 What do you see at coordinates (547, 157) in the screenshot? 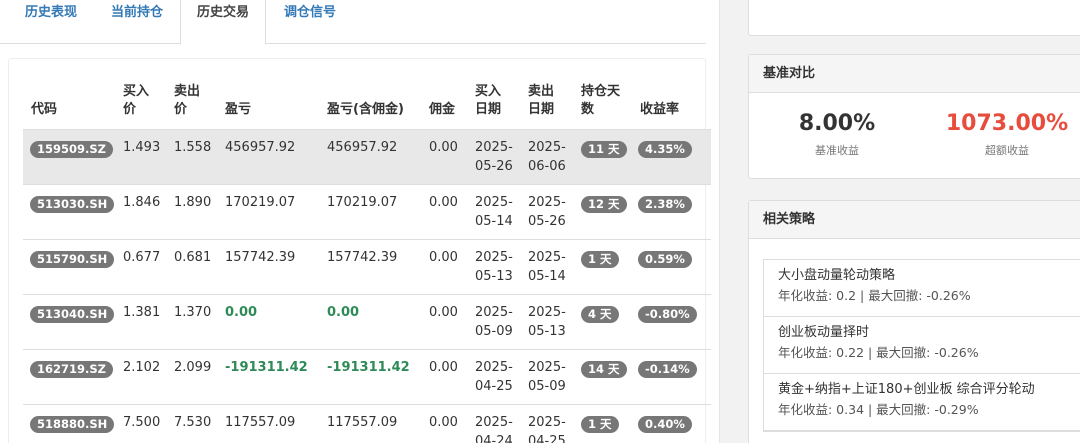
I see `sell-date-cell: 2025- 06-06` at bounding box center [547, 157].